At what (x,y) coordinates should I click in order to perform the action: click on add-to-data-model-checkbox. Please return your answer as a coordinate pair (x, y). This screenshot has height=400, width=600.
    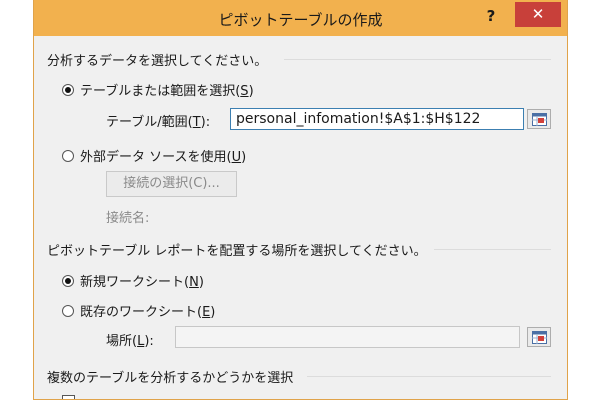
    Looking at the image, I should click on (68, 397).